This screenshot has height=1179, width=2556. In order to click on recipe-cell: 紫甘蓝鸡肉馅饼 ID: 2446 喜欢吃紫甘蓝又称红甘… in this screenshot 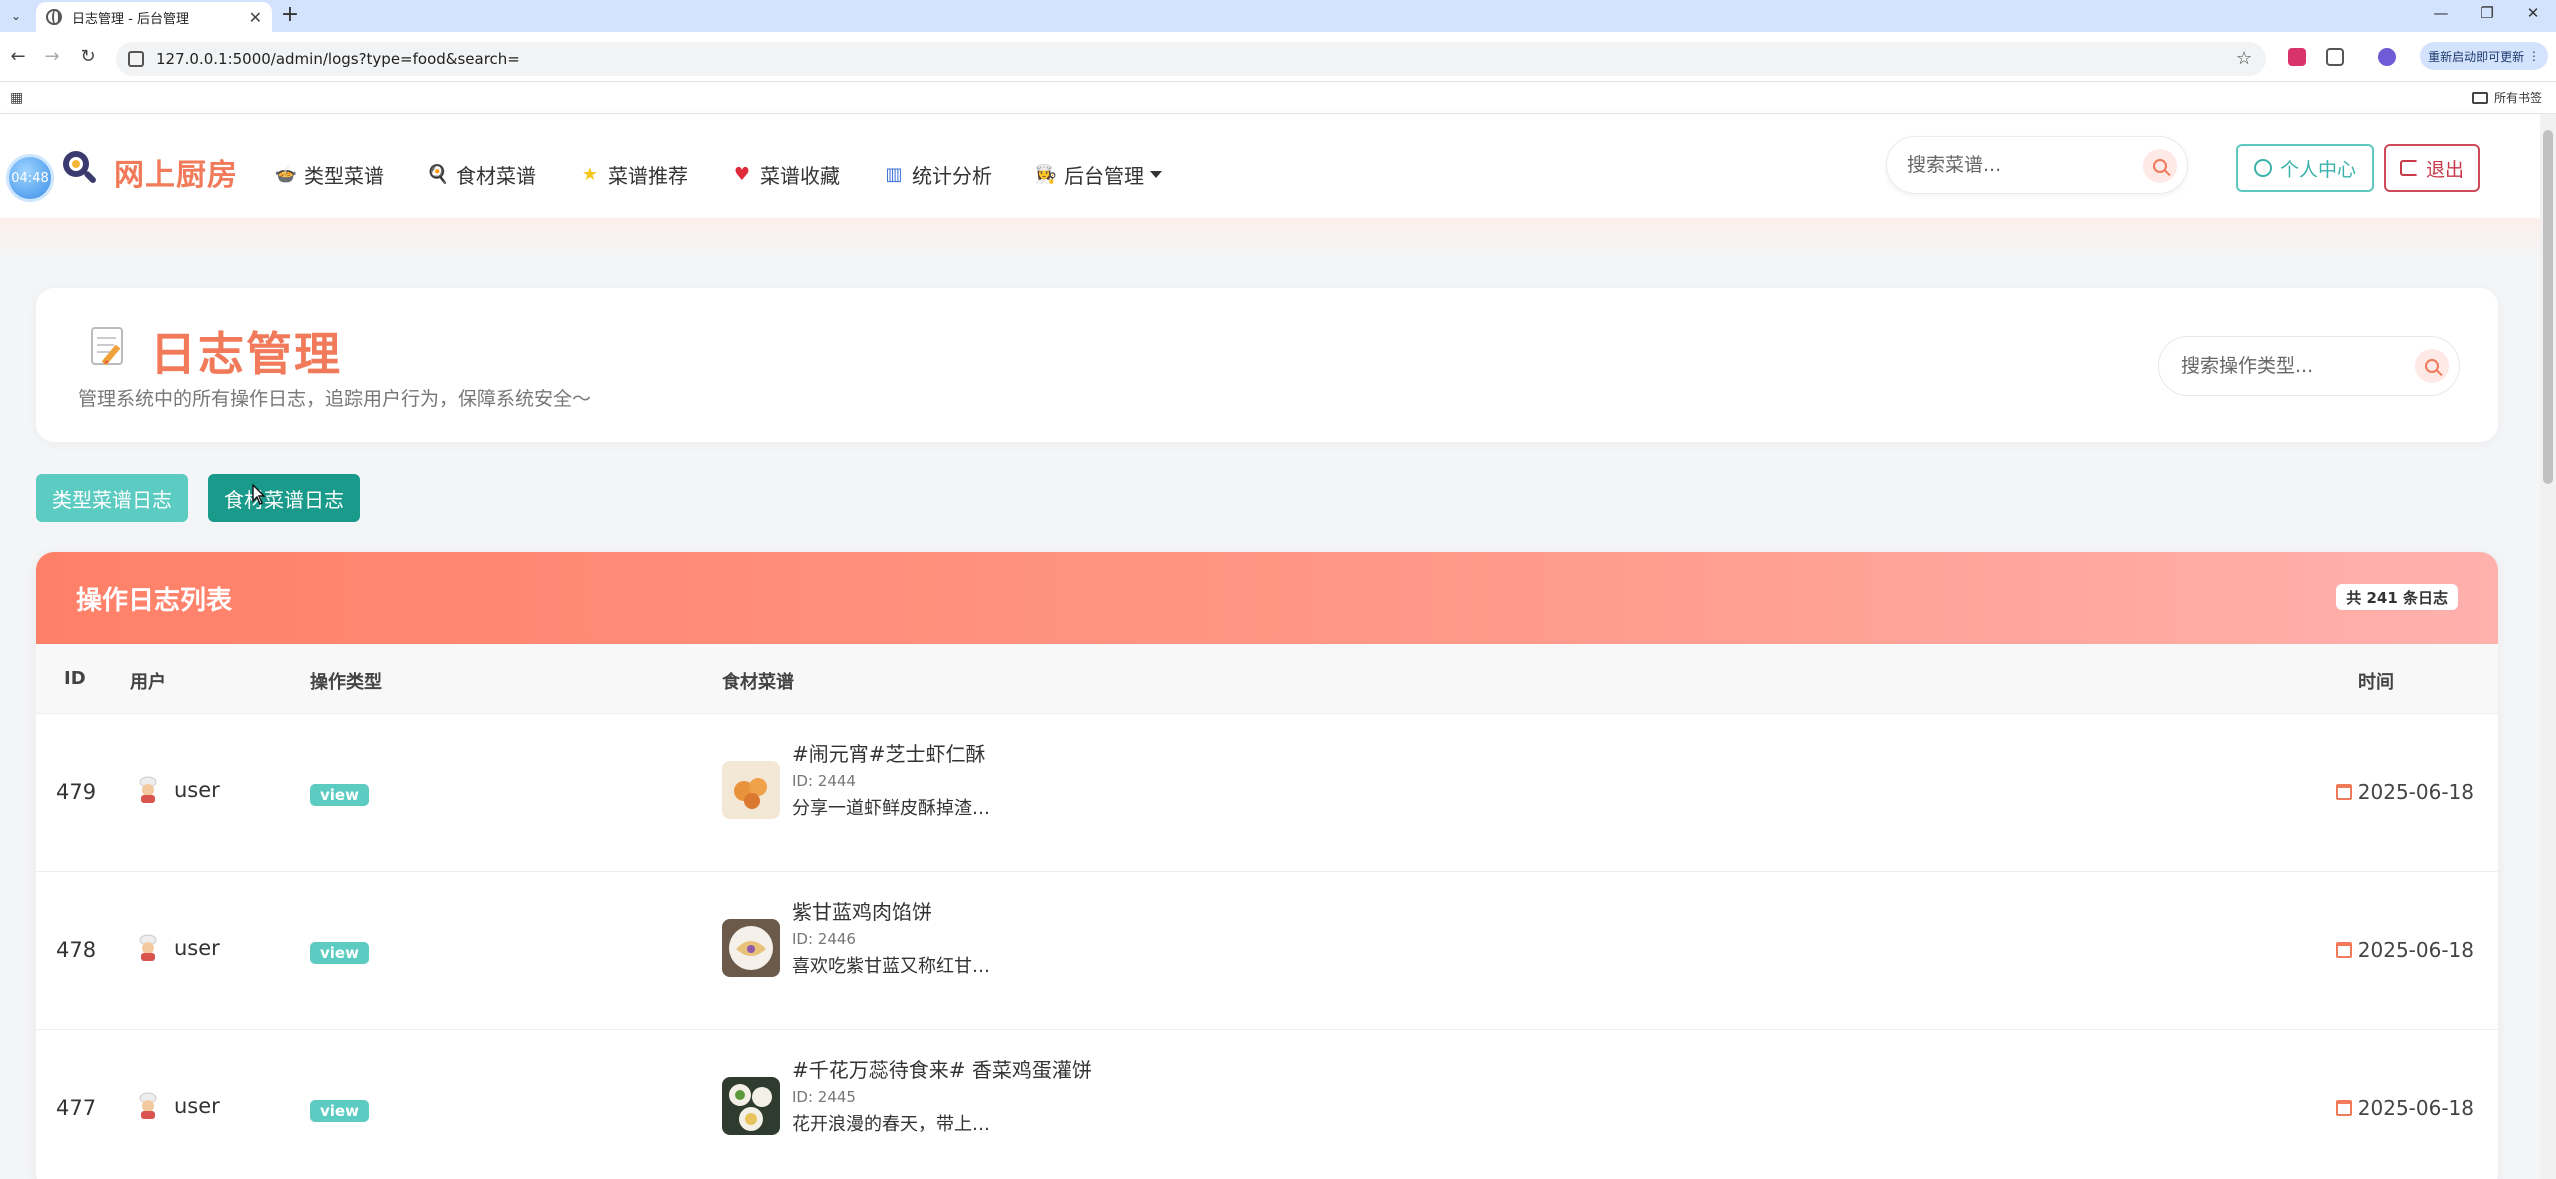, I will do `click(856, 937)`.